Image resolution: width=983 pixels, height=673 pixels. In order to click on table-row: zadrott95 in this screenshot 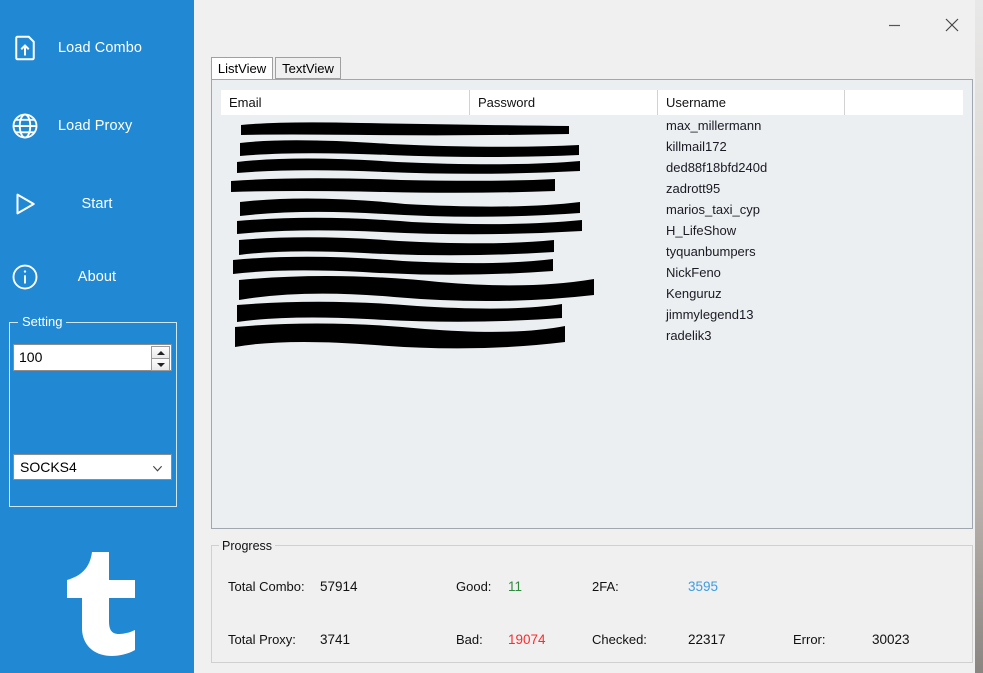, I will do `click(592, 188)`.